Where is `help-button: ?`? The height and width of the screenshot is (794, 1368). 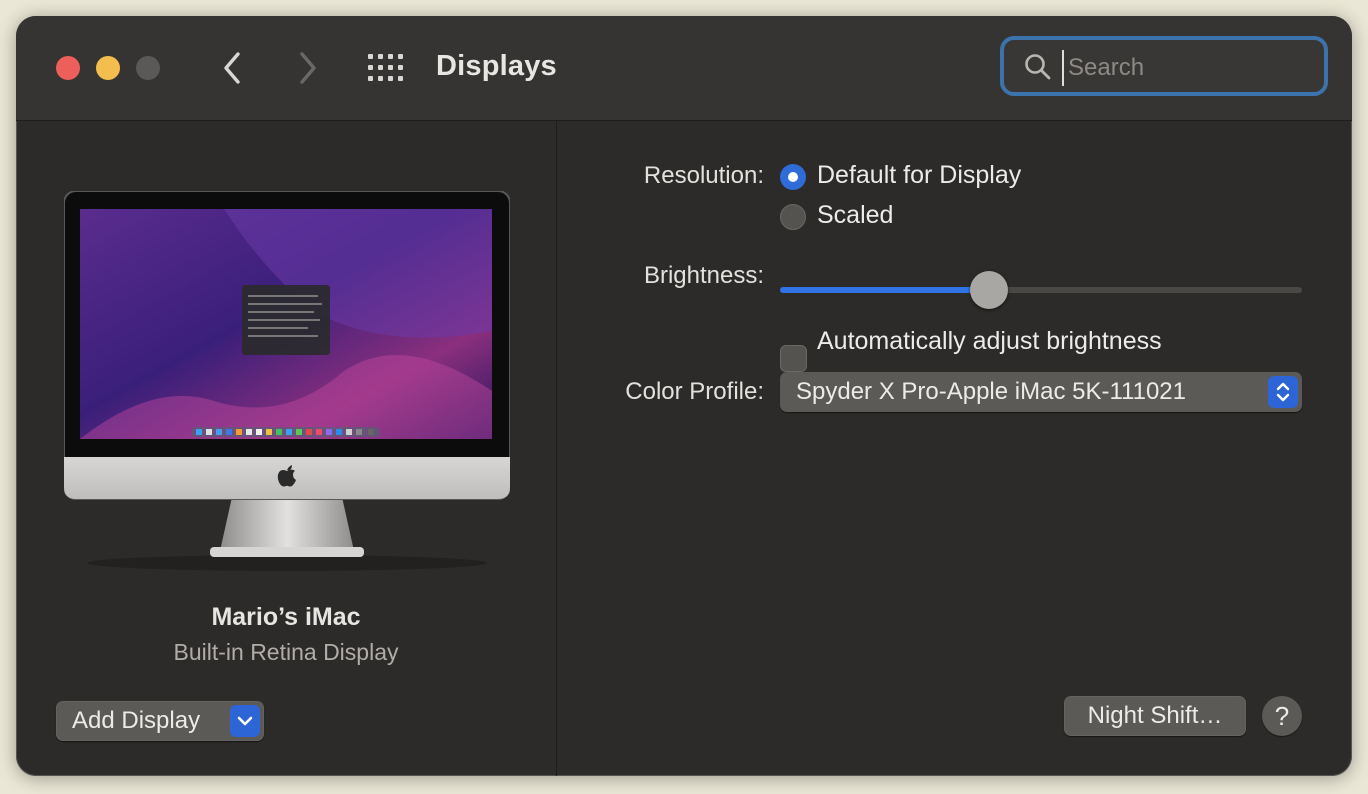 help-button: ? is located at coordinates (1282, 716).